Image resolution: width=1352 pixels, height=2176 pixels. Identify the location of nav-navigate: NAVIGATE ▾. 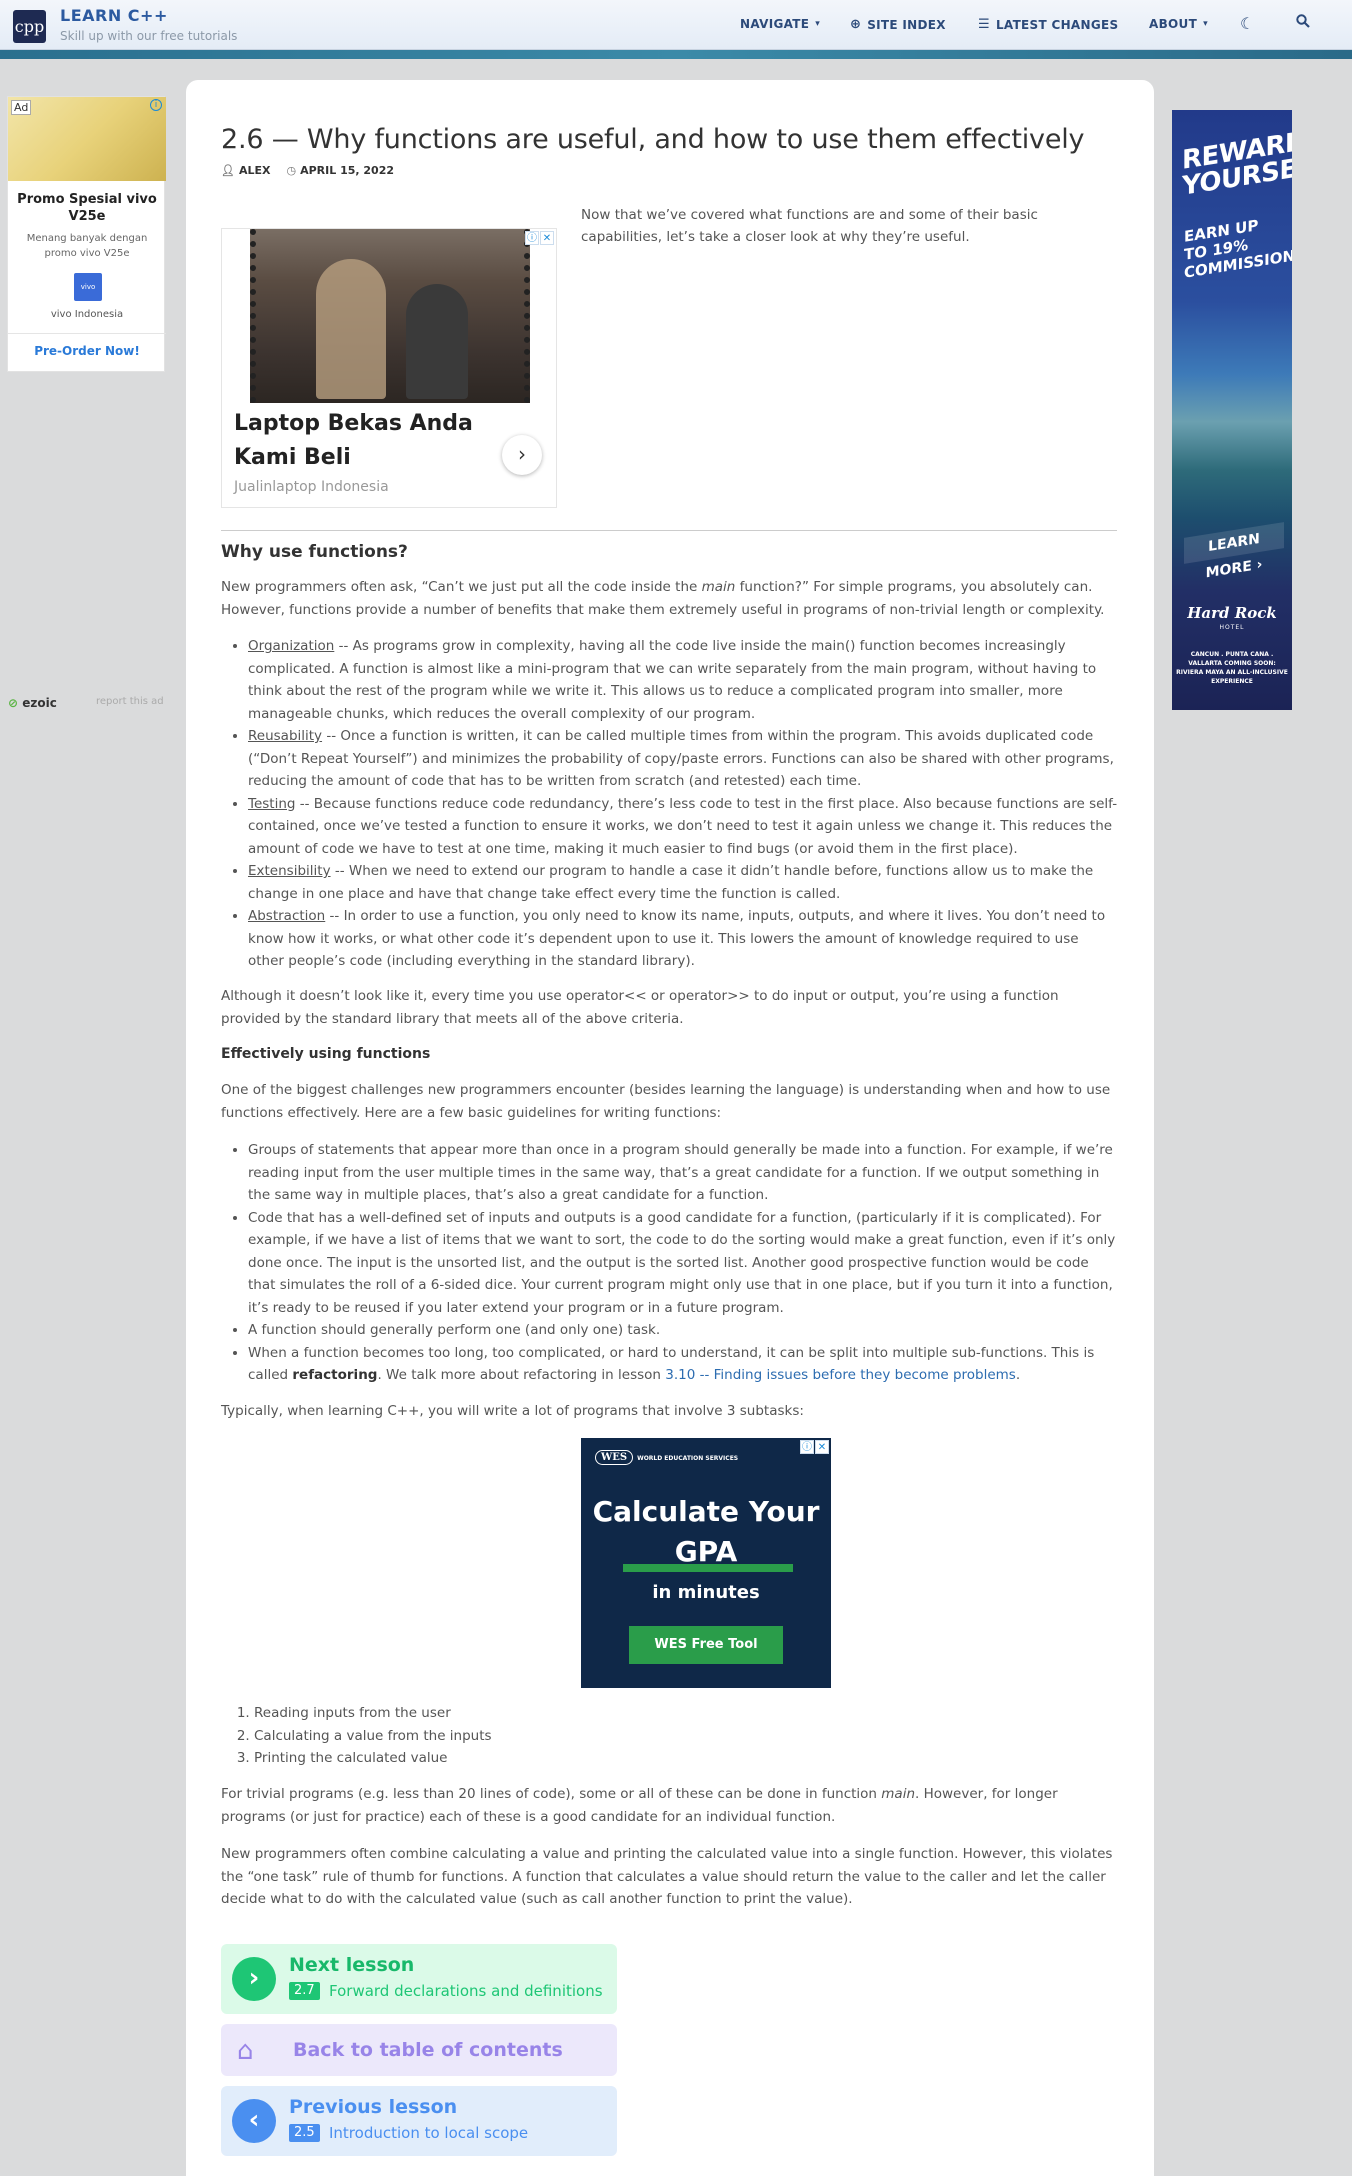
(780, 24).